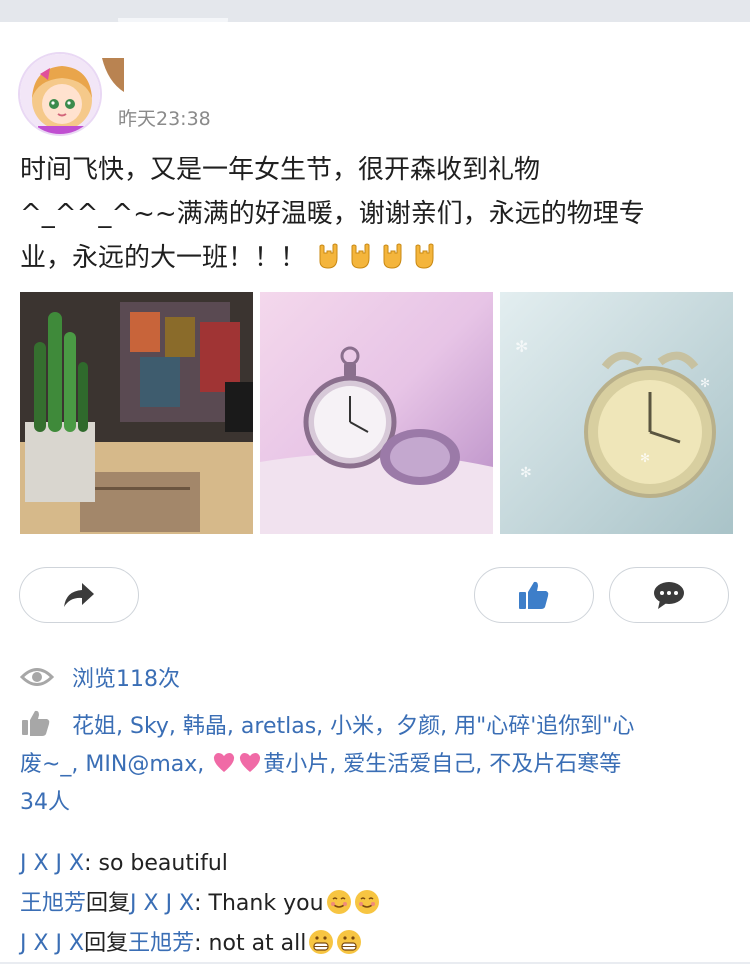 This screenshot has width=750, height=964. Describe the element at coordinates (163, 258) in the screenshot. I see `post-text-line-3: 业，永远的大一班！！！` at that location.